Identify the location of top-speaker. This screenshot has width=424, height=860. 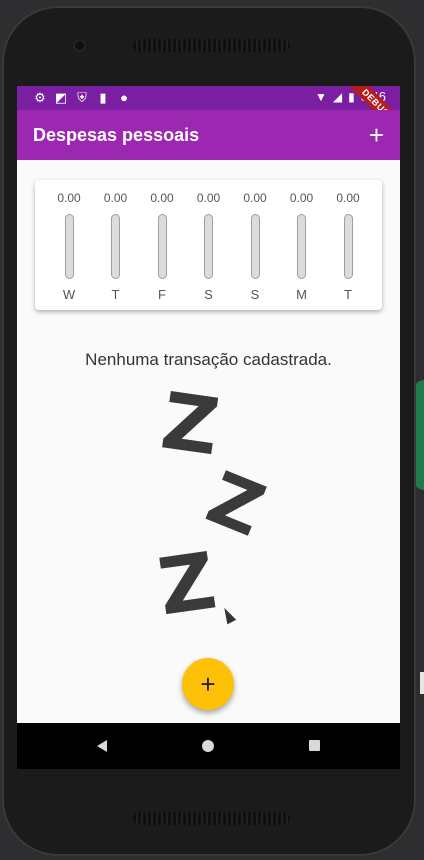
(211, 45).